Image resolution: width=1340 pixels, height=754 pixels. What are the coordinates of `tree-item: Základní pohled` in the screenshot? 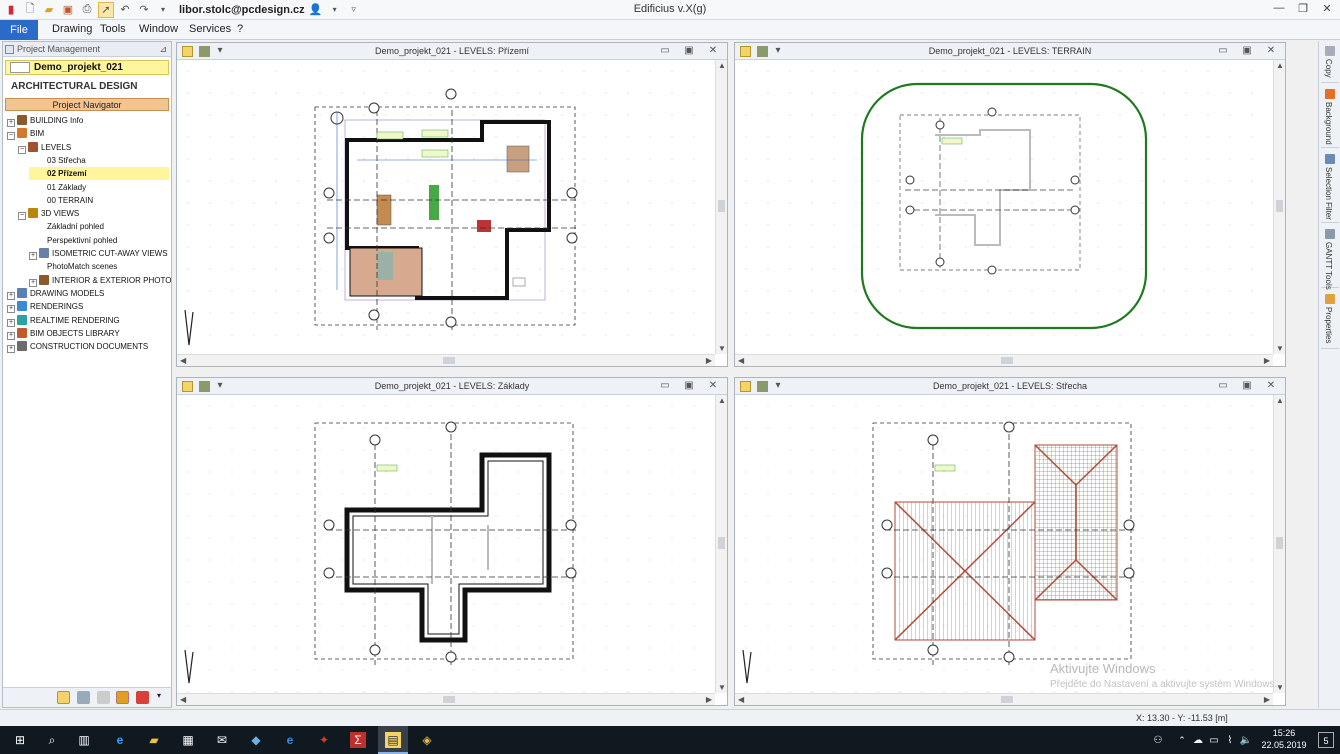 It's located at (99, 226).